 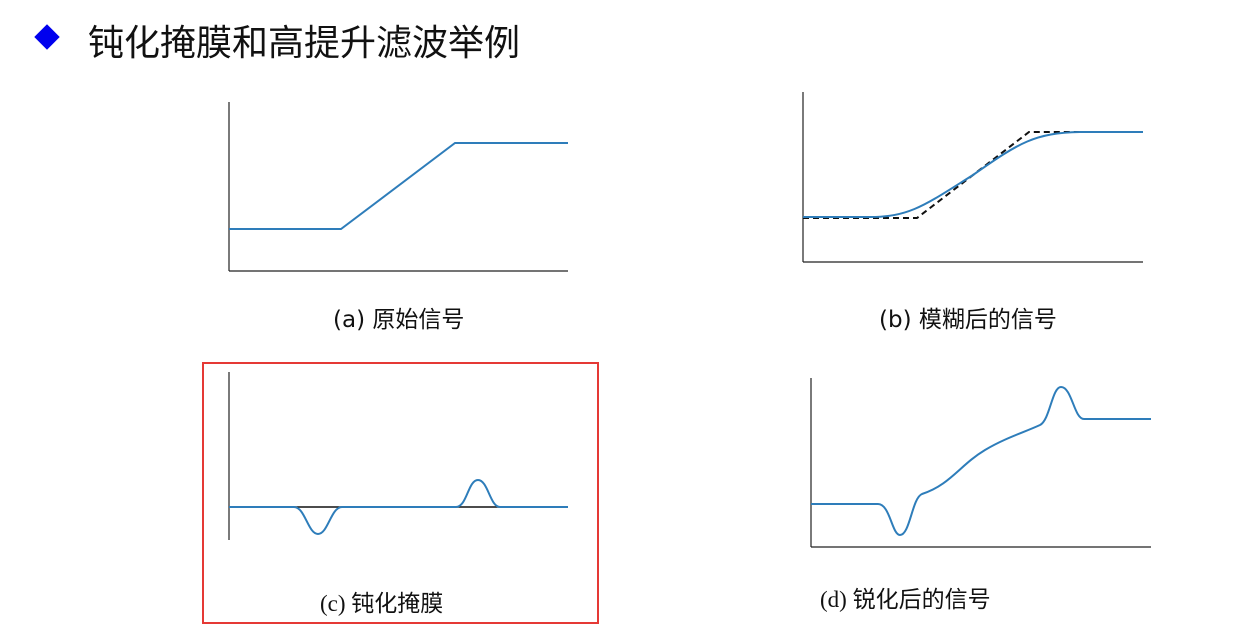 What do you see at coordinates (968, 320) in the screenshot?
I see `caption-b: (b) 模糊后的信号` at bounding box center [968, 320].